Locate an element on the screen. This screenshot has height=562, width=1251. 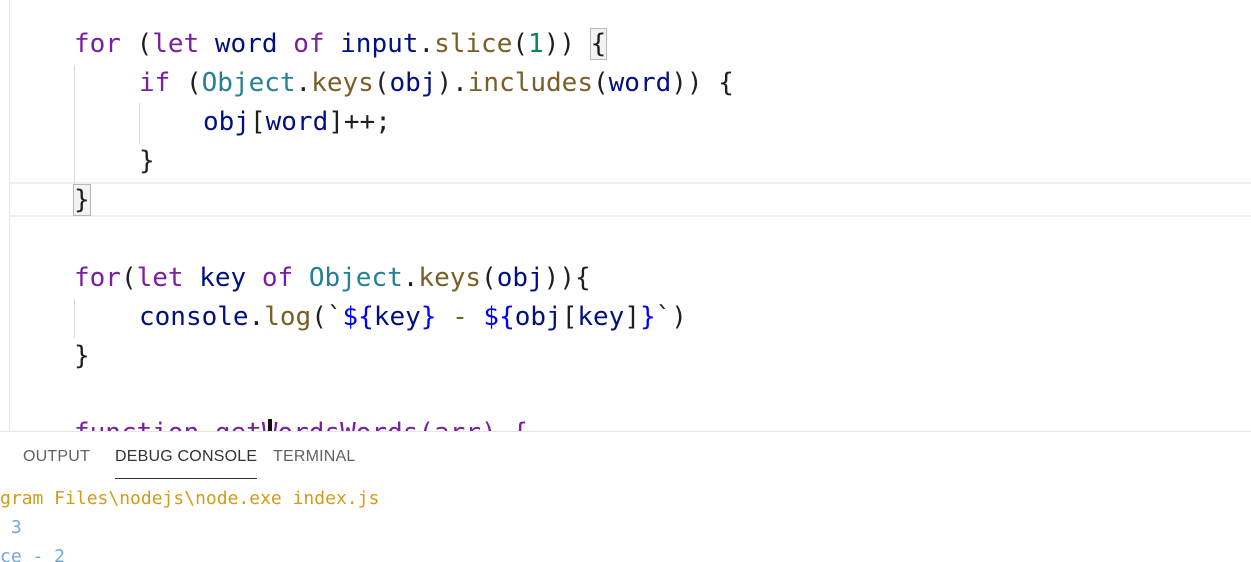
code-token: if is located at coordinates (155, 83).